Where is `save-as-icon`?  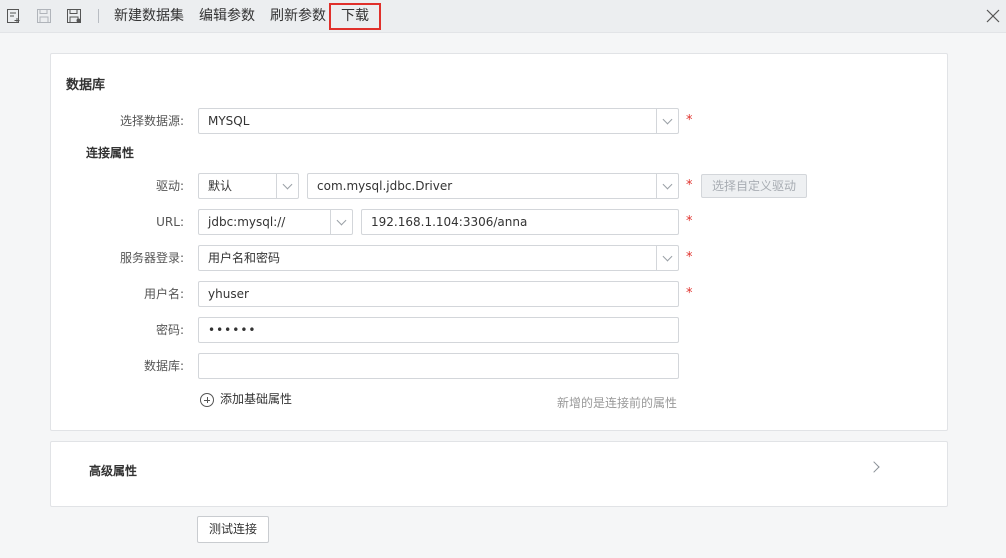
save-as-icon is located at coordinates (74, 16).